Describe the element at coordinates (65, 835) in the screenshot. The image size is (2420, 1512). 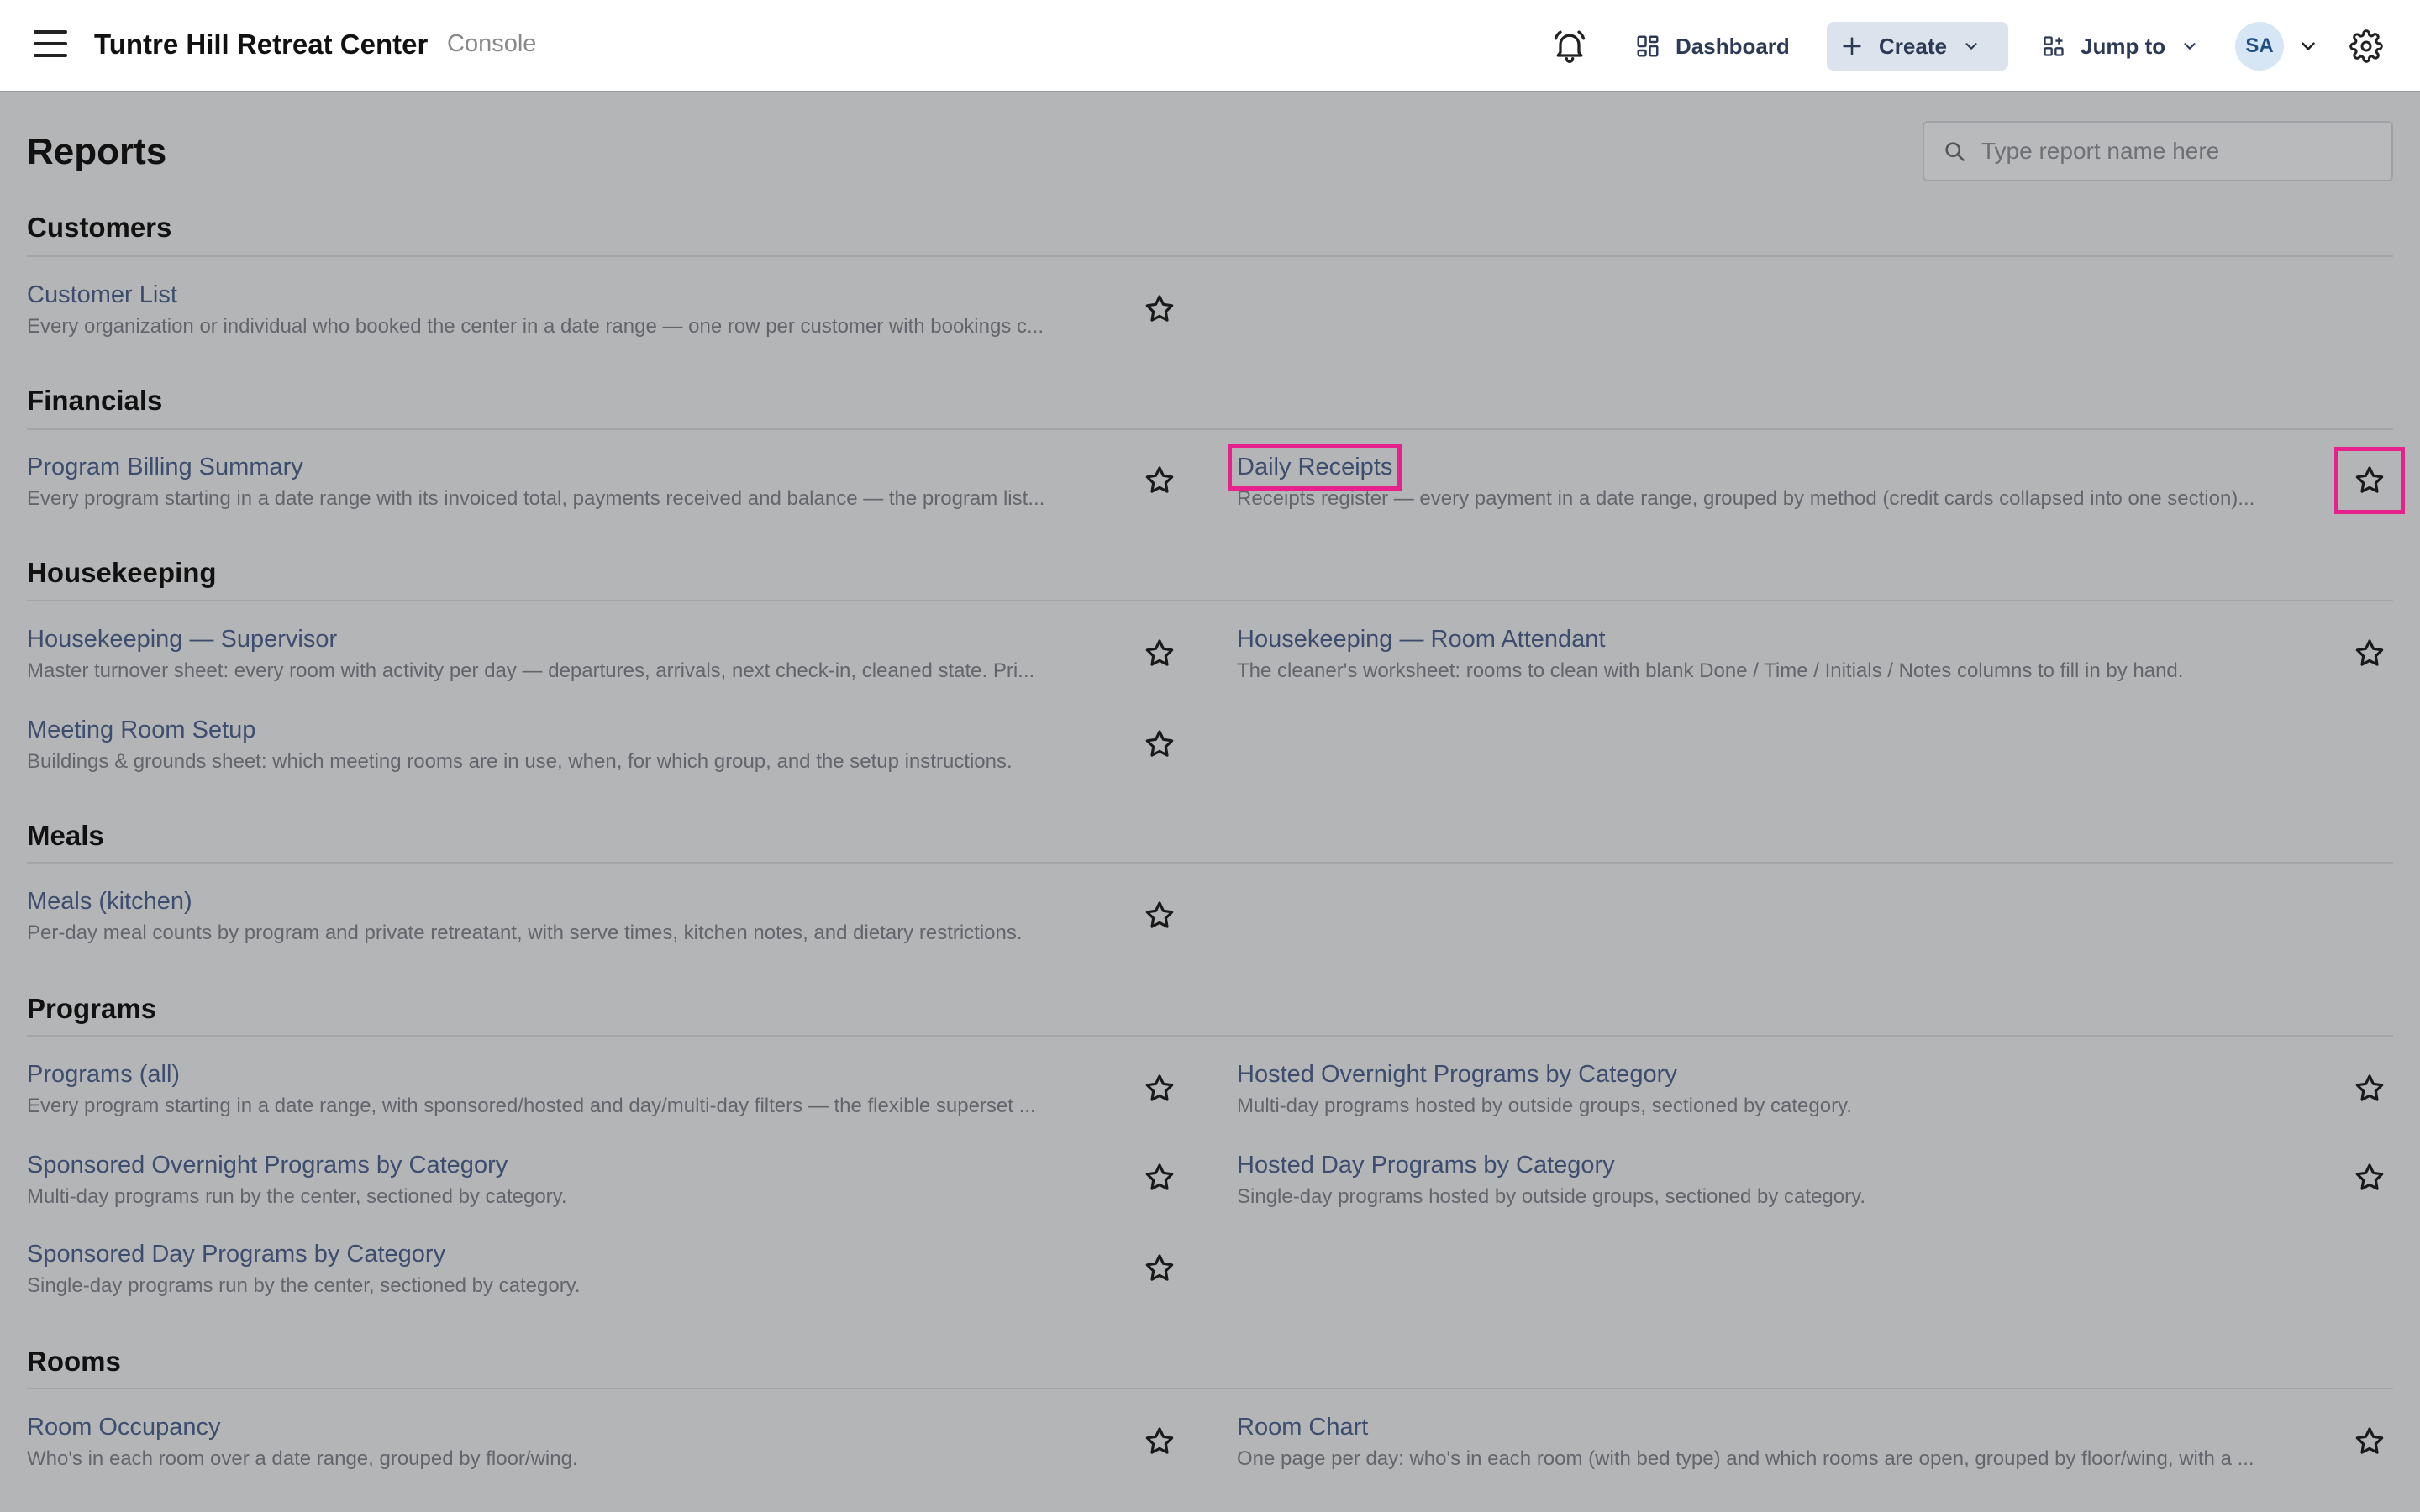
I see `section-title-meals: Meals` at that location.